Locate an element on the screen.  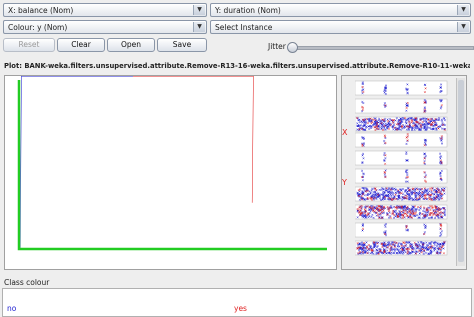
y-axis-select-value: Y: duration (Nom) is located at coordinates (248, 10).